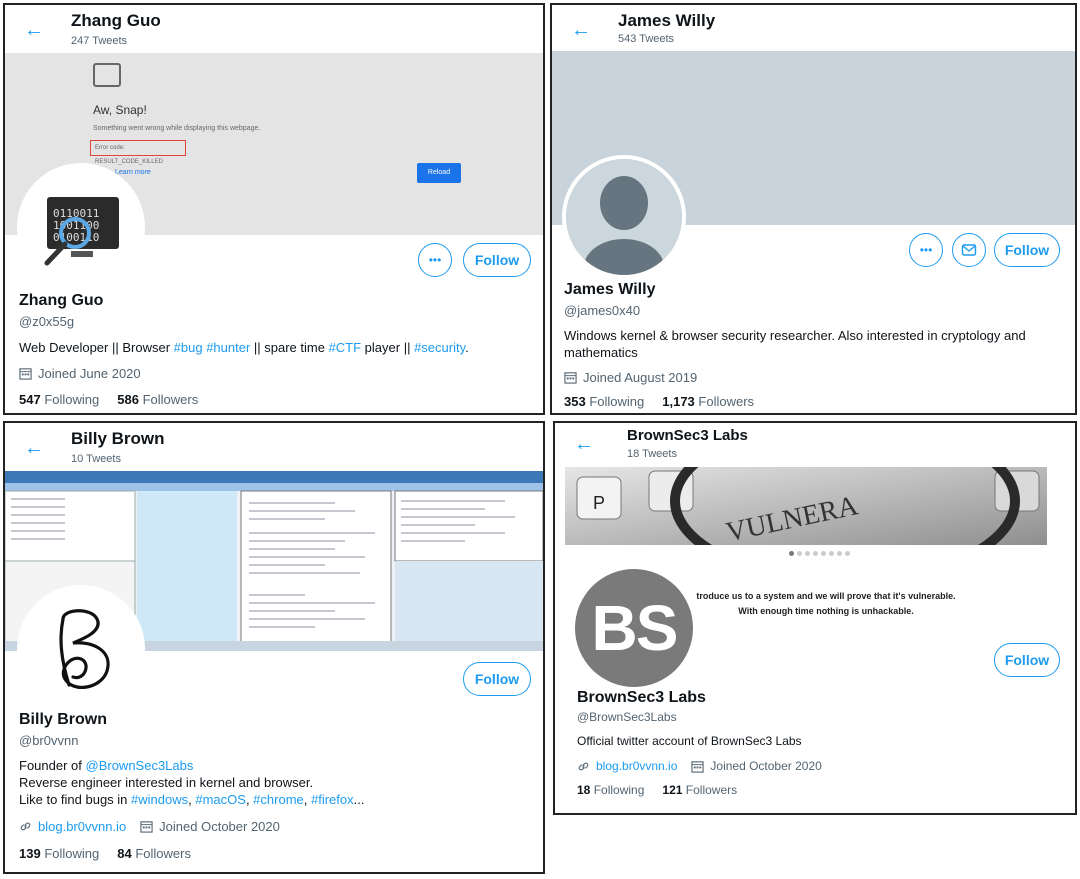  I want to click on hashtag-link: #security, so click(439, 347).